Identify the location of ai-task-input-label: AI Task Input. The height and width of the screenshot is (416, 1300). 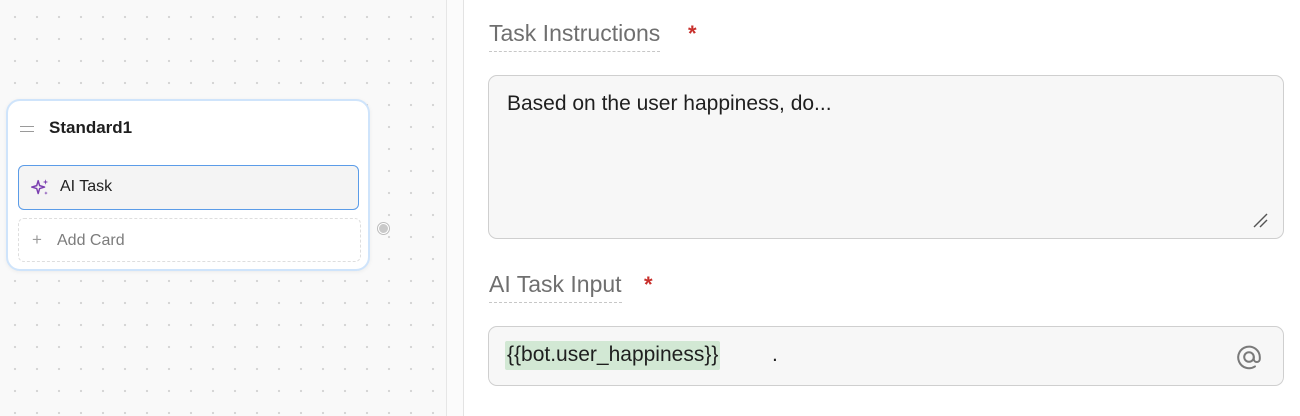
(555, 287).